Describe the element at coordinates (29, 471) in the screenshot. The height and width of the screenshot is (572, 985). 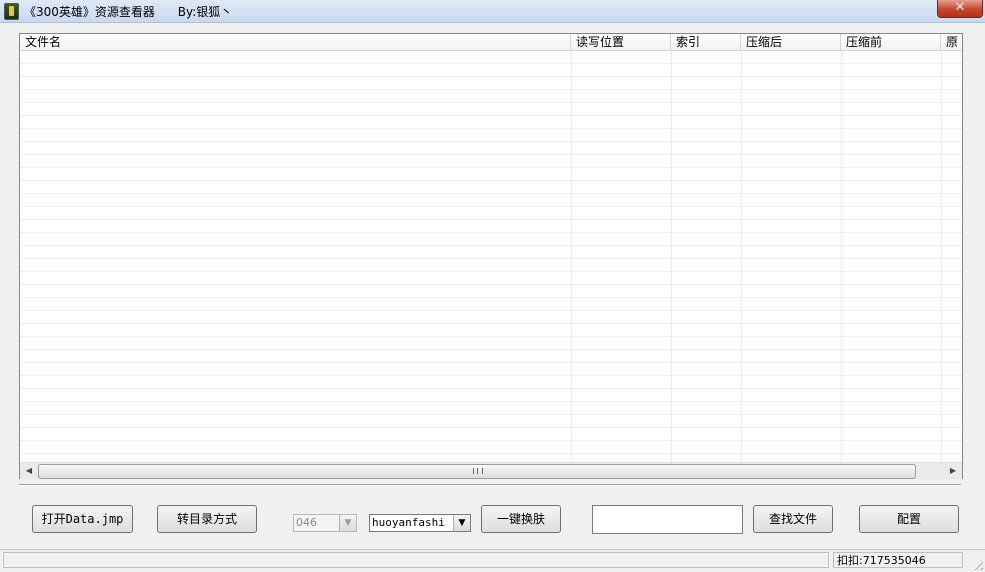
I see `scroll-left-icon: ◀` at that location.